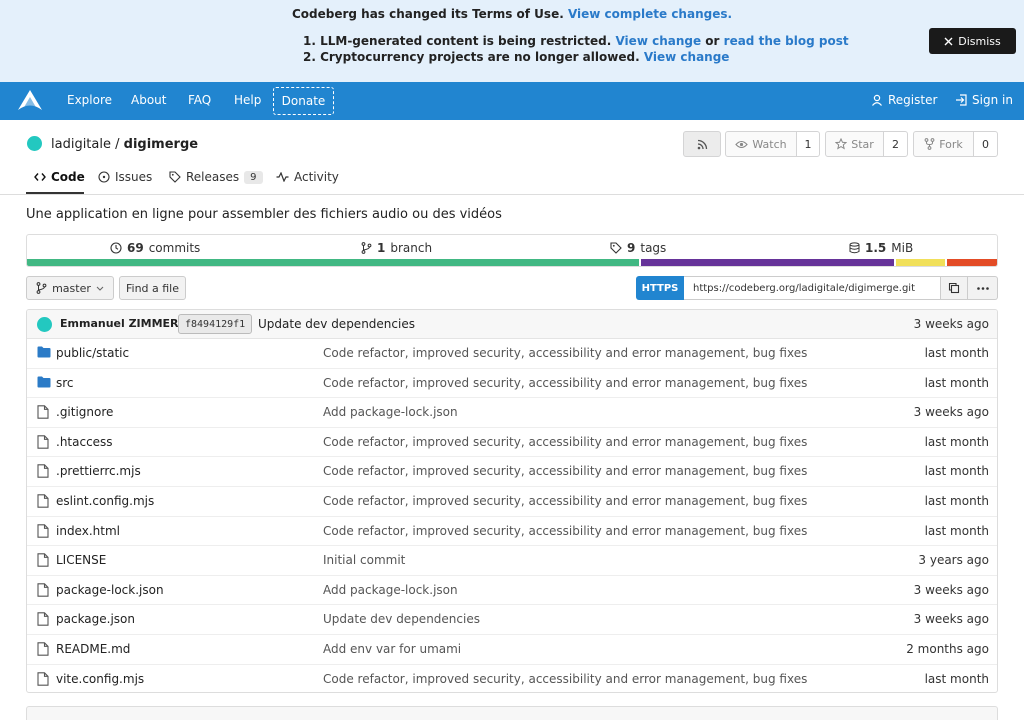  Describe the element at coordinates (316, 177) in the screenshot. I see `tab-activity-label: Activity` at that location.